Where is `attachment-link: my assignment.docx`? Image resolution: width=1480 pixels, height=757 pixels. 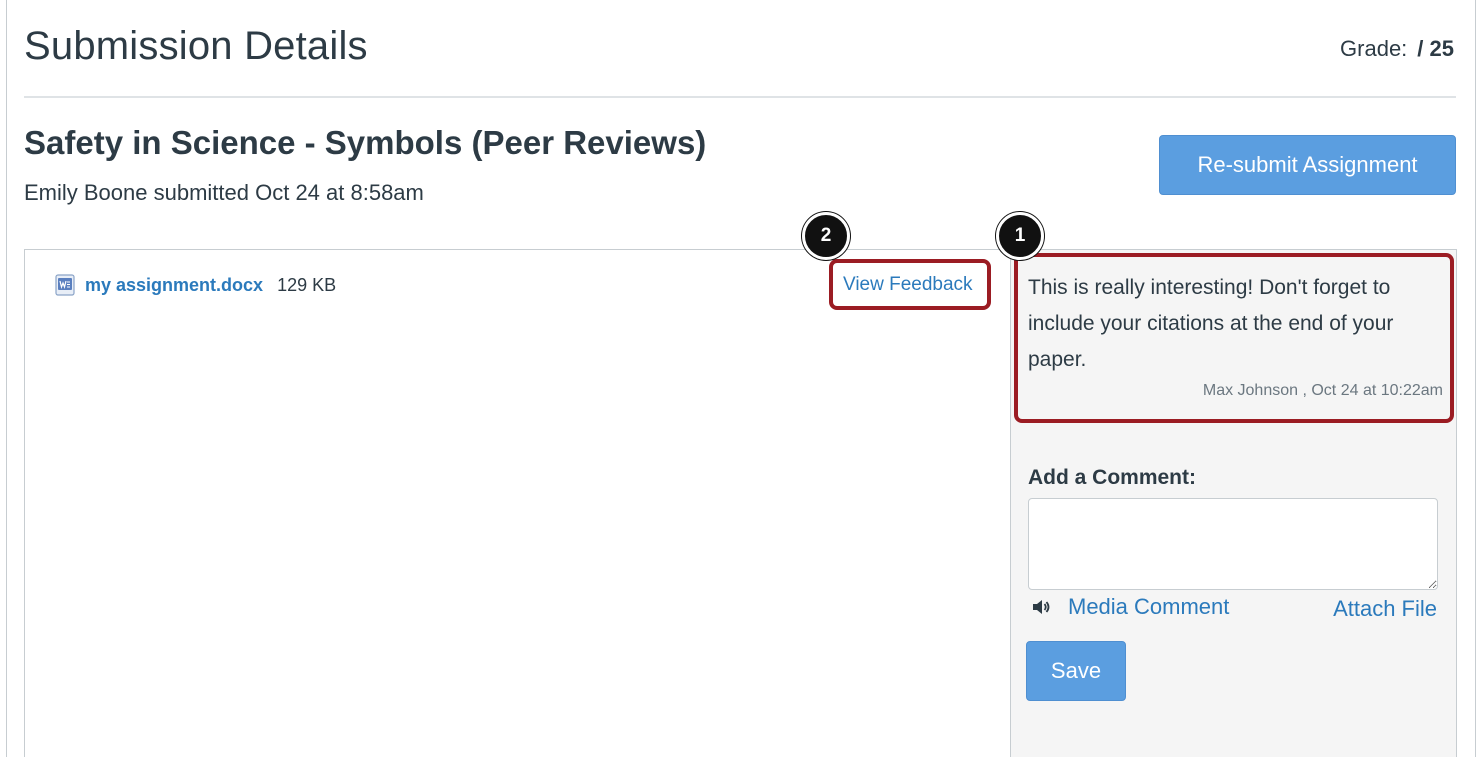 attachment-link: my assignment.docx is located at coordinates (174, 285).